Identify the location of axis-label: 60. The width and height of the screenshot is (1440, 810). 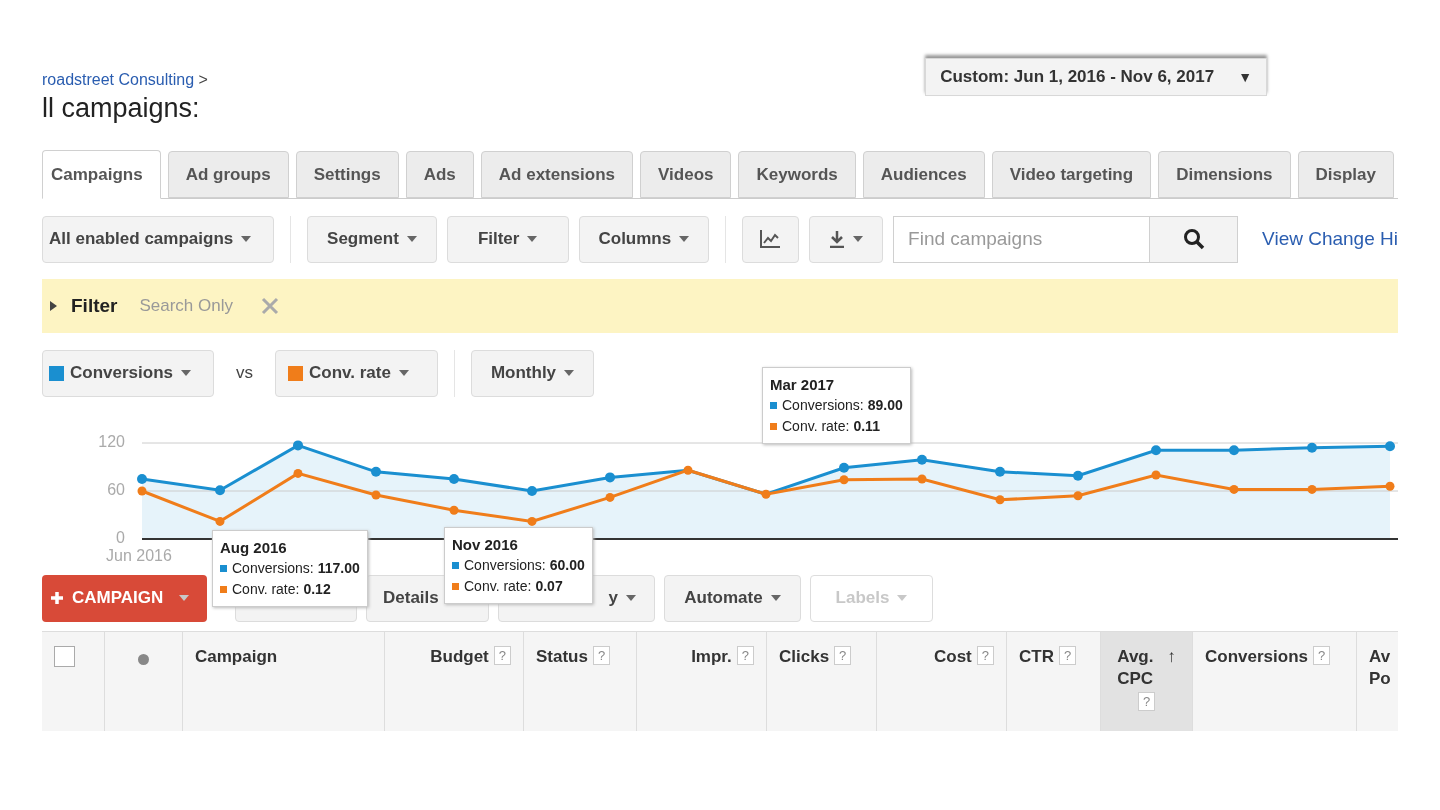
(116, 490).